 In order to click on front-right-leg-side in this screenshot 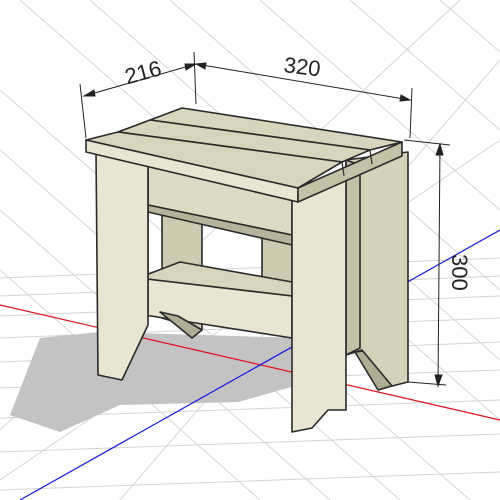, I will do `click(353, 257)`.